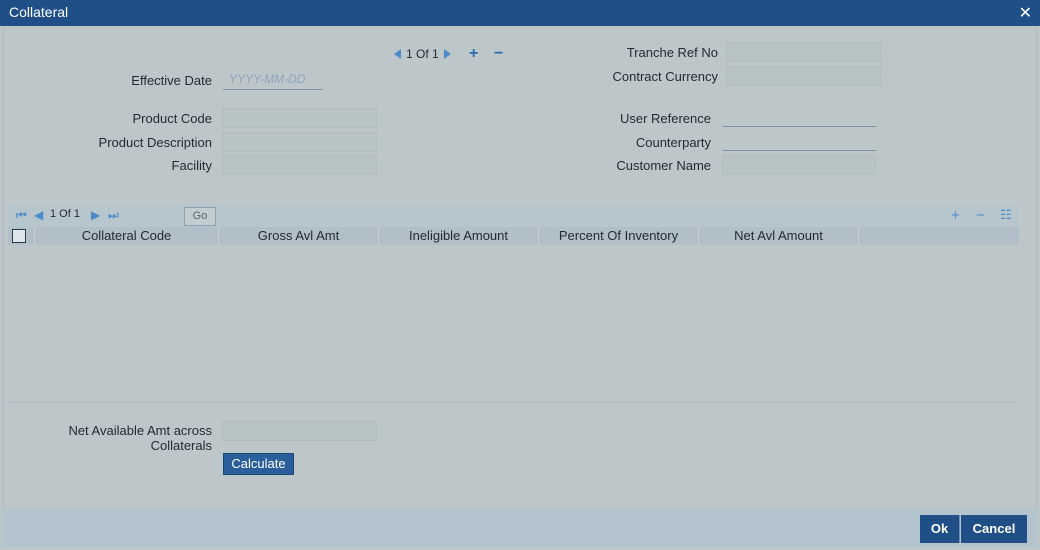 This screenshot has width=1040, height=550. I want to click on counterparty-label: Counterparty, so click(673, 142).